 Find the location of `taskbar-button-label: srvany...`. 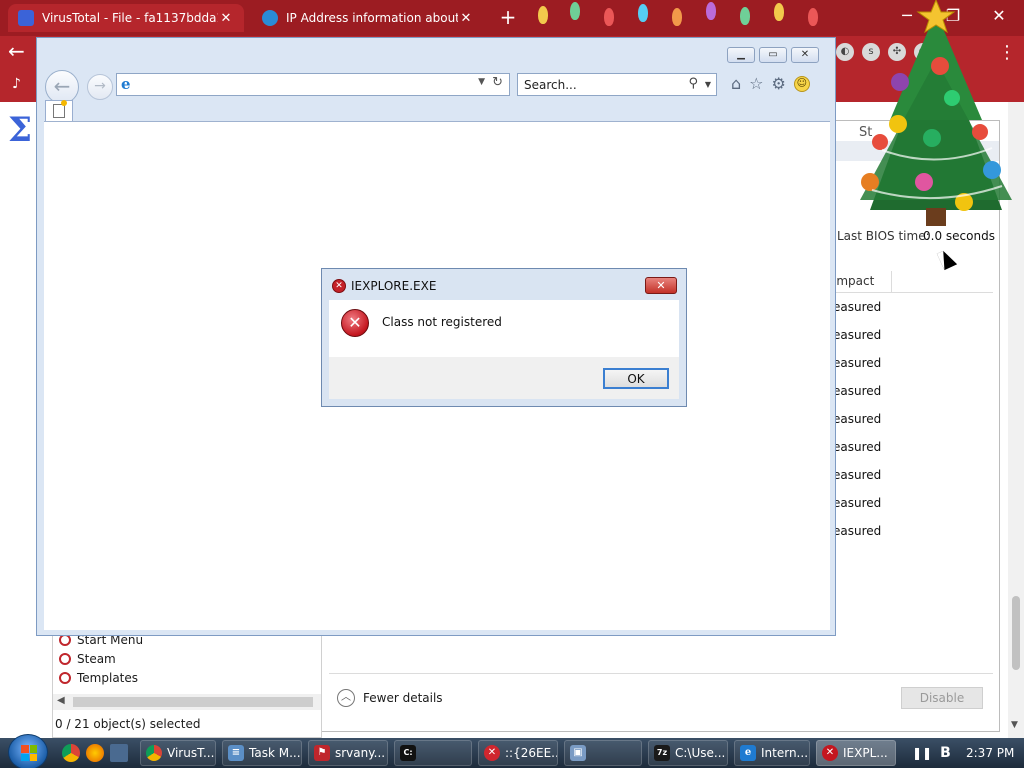

taskbar-button-label: srvany... is located at coordinates (360, 753).